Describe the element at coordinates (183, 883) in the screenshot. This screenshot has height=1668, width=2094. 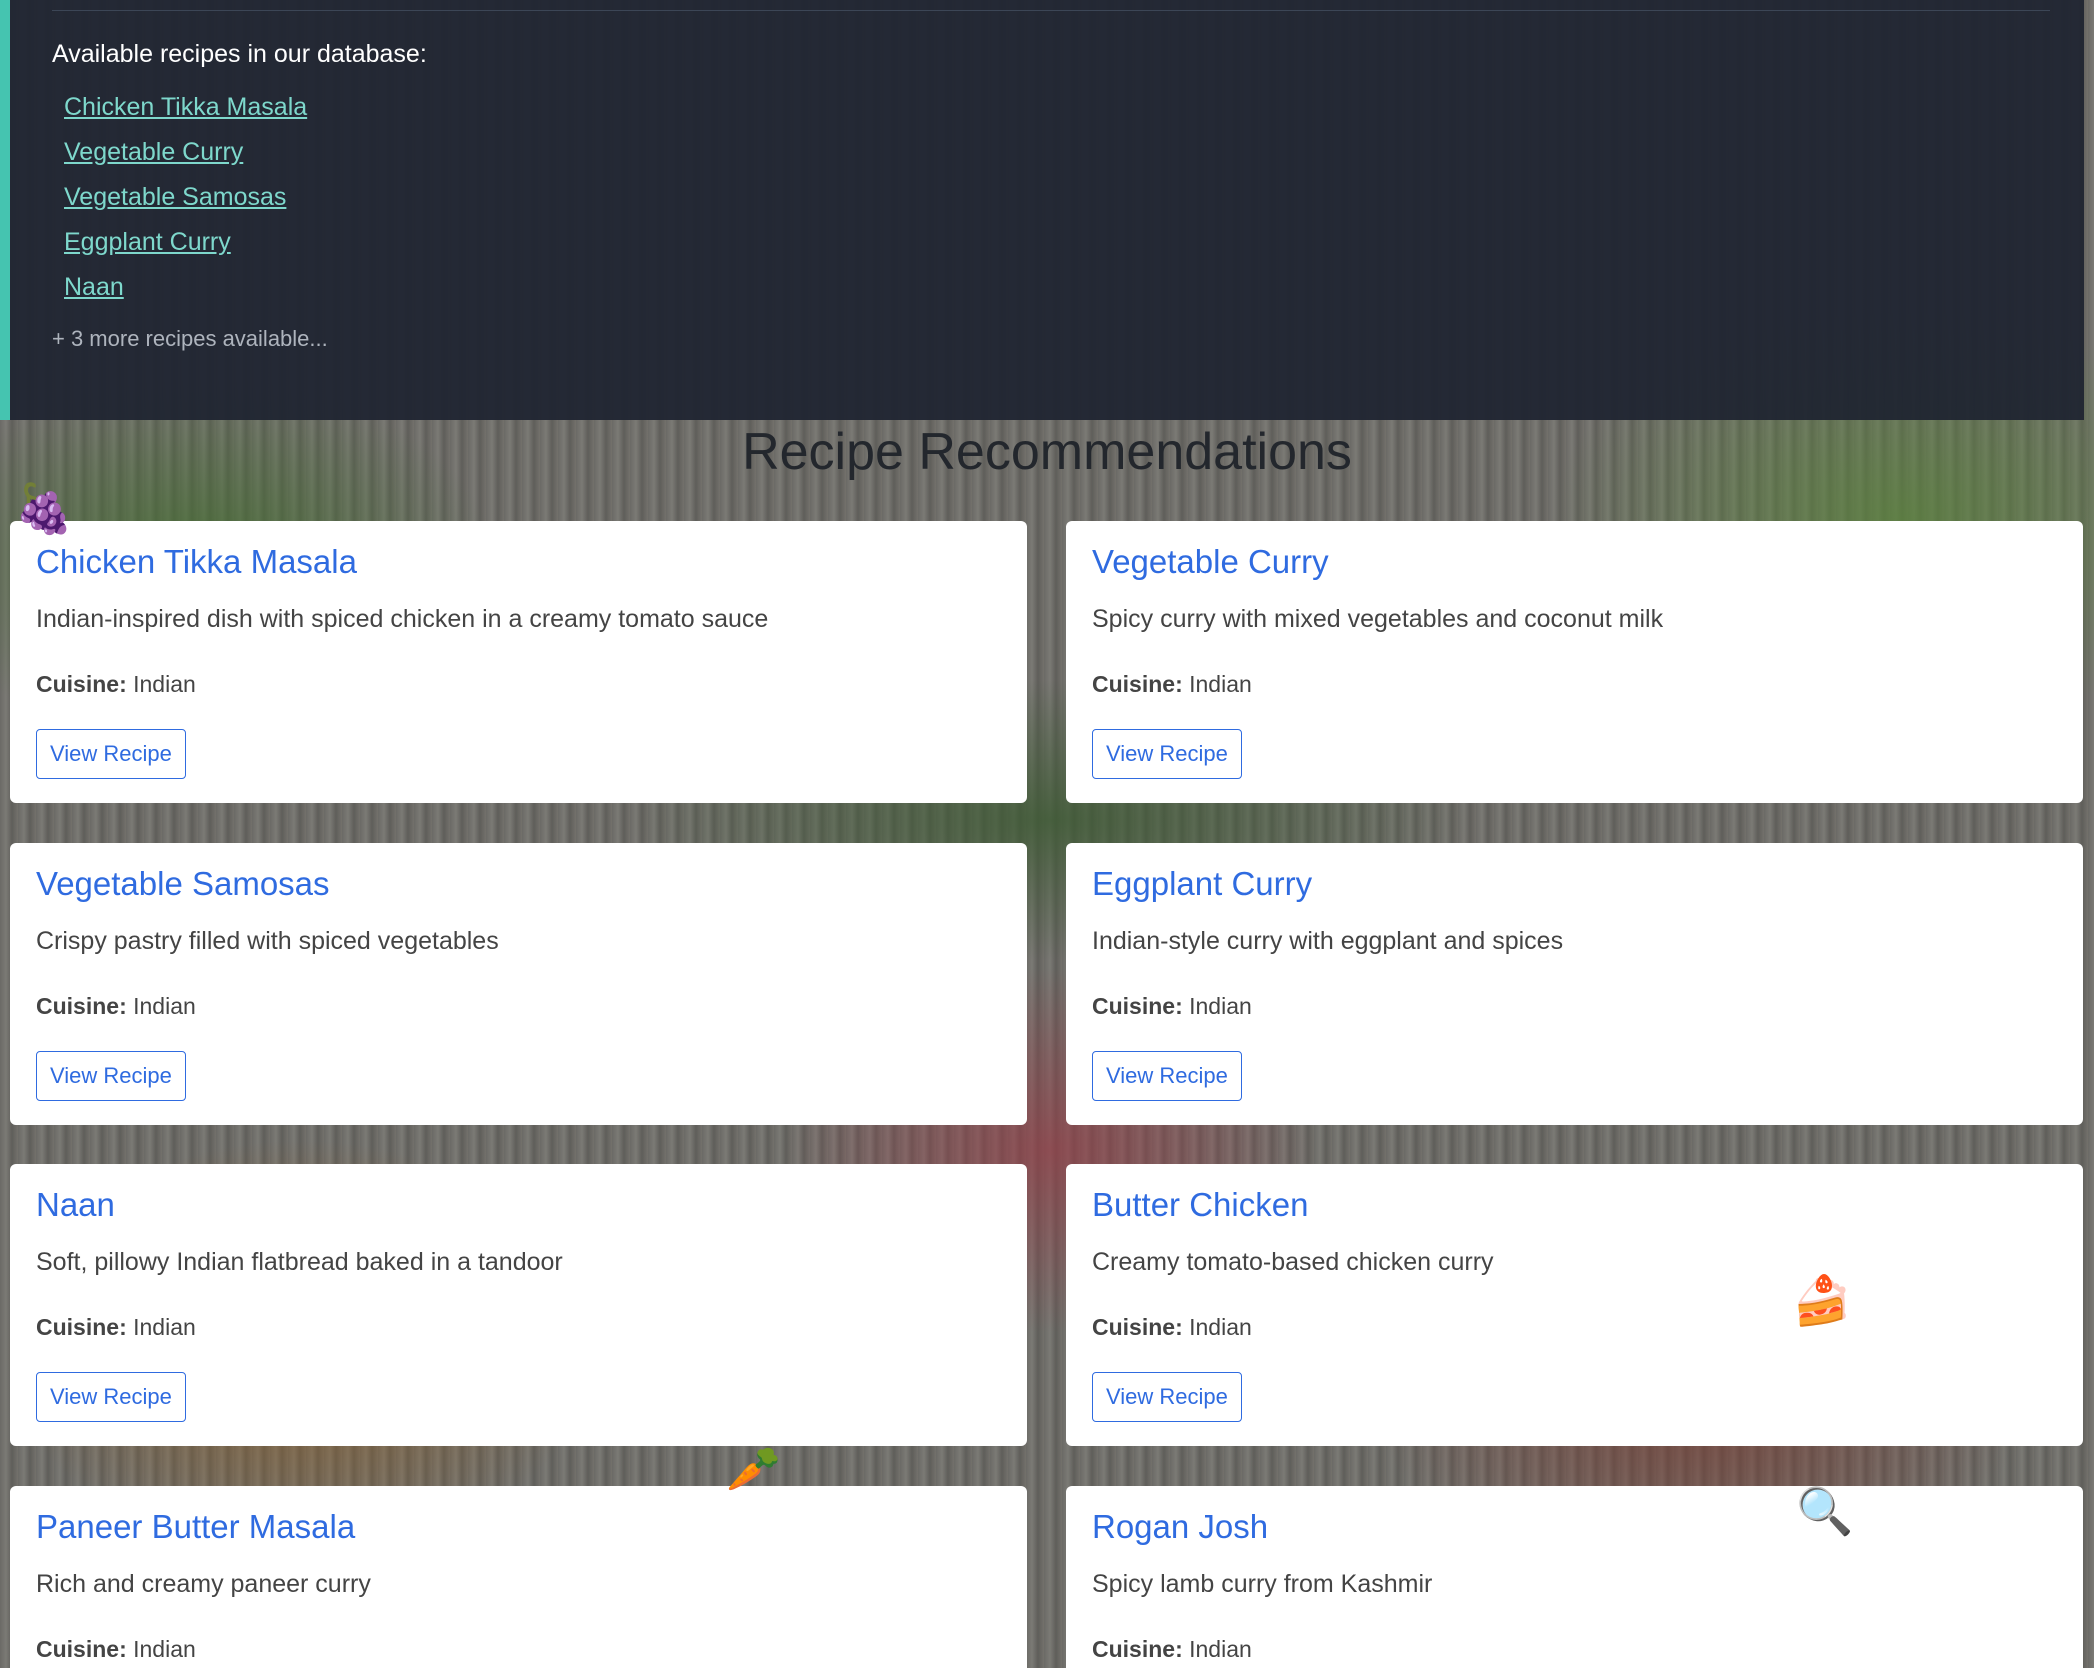
I see `recipe-title: Vegetable Samosas` at that location.